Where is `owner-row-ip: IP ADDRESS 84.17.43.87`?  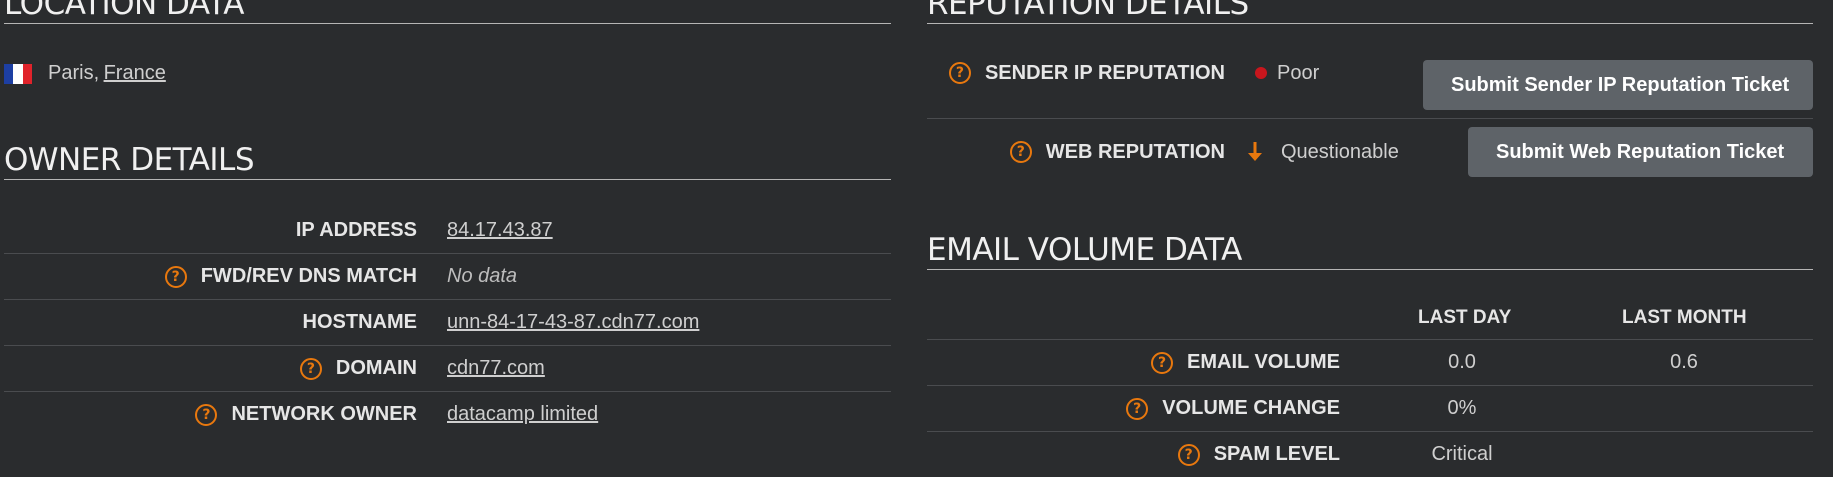
owner-row-ip: IP ADDRESS 84.17.43.87 is located at coordinates (447, 231).